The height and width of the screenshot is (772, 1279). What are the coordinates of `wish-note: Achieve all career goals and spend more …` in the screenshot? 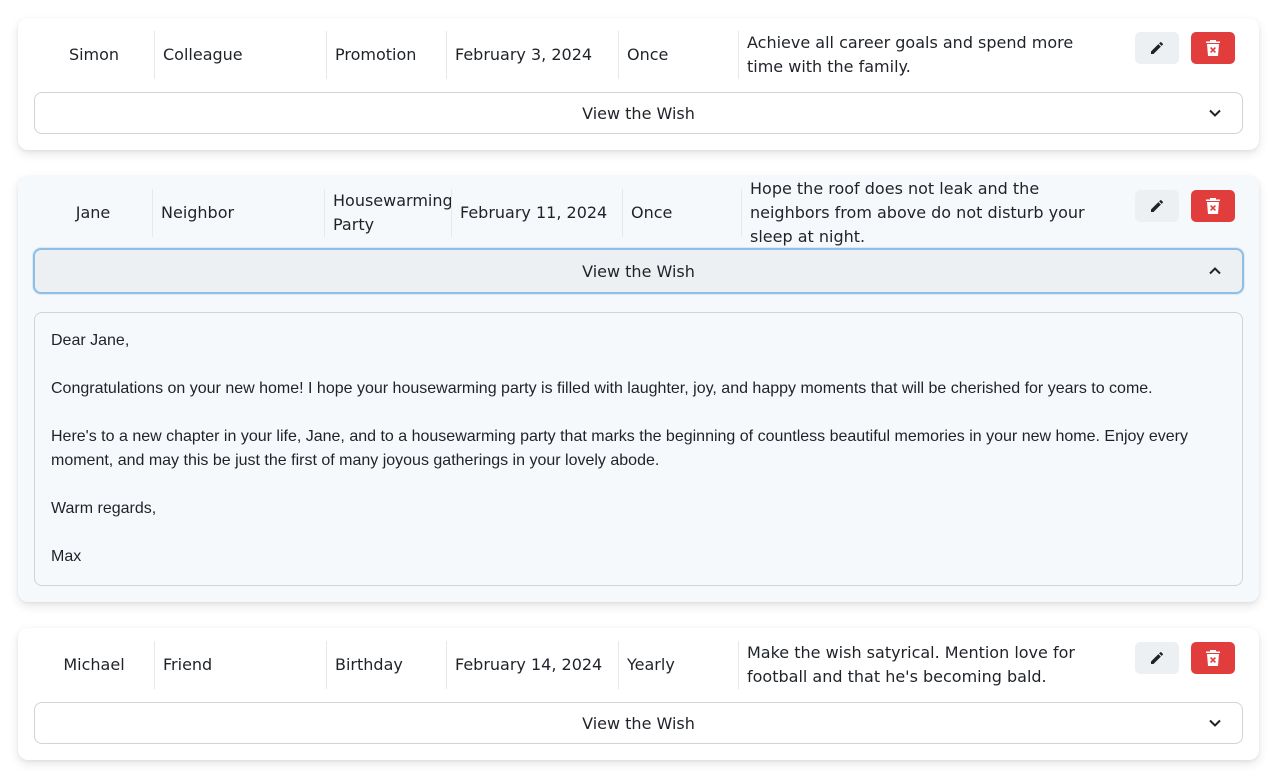 It's located at (918, 55).